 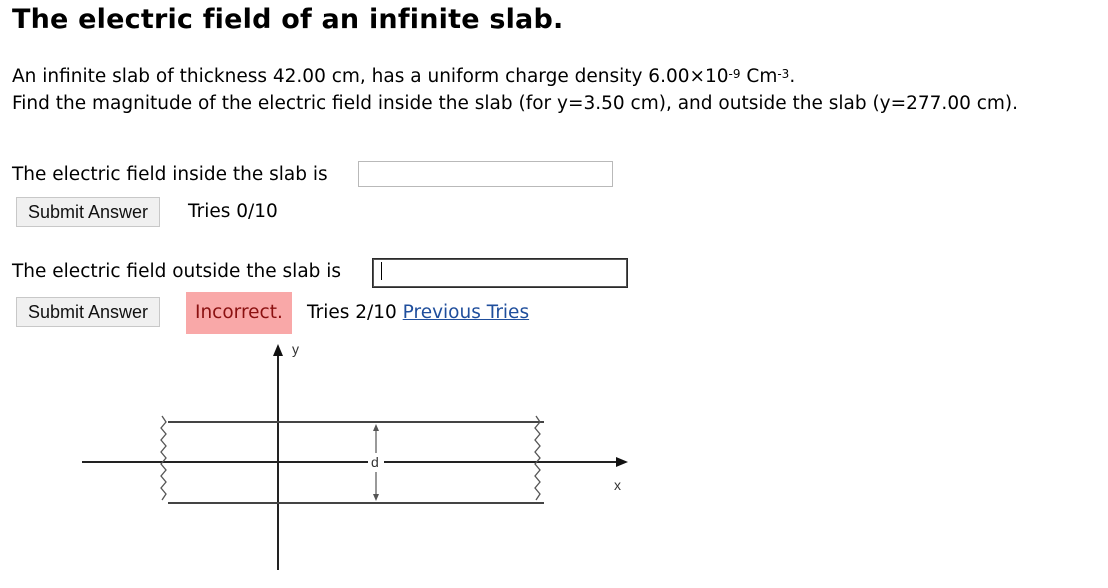 I want to click on tries-text-2: Tries 2/10, so click(x=352, y=312).